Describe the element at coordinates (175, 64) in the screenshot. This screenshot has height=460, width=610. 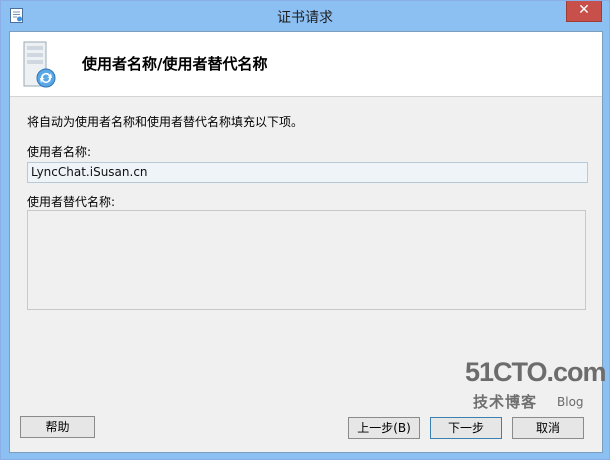
I see `page-title: 使用者名称/使用者替代名称` at that location.